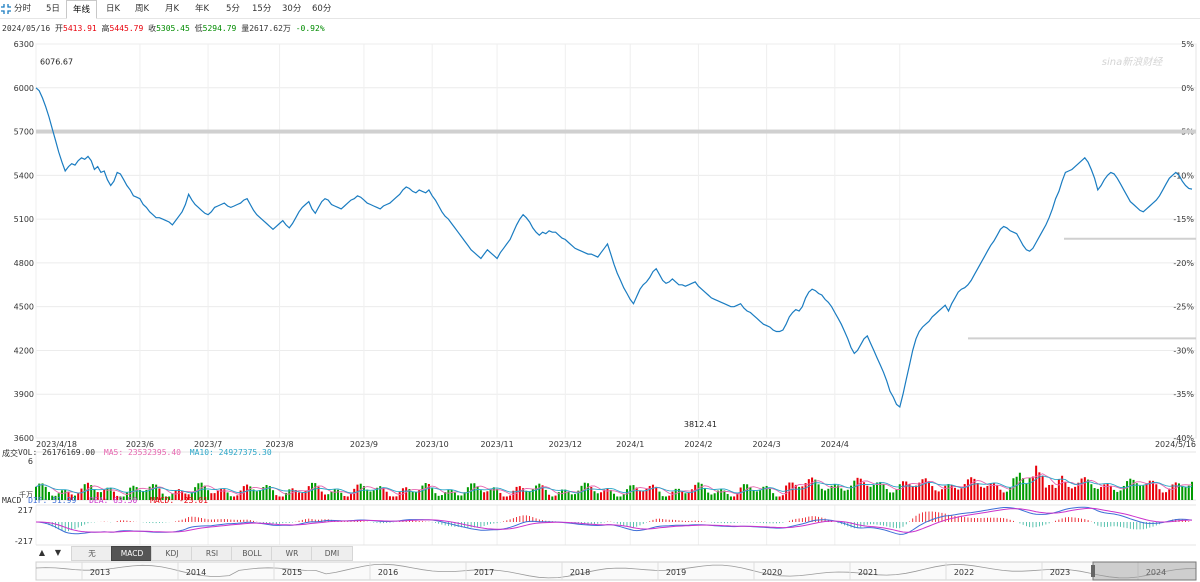 This screenshot has width=1200, height=582. I want to click on pct-tick-label: -20%, so click(1183, 263).